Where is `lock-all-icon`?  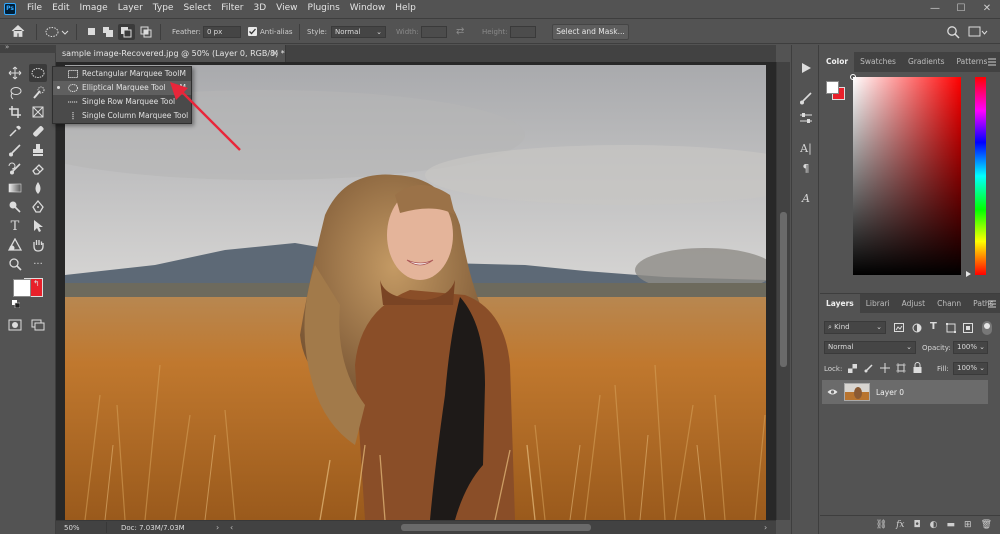
lock-all-icon is located at coordinates (917, 367).